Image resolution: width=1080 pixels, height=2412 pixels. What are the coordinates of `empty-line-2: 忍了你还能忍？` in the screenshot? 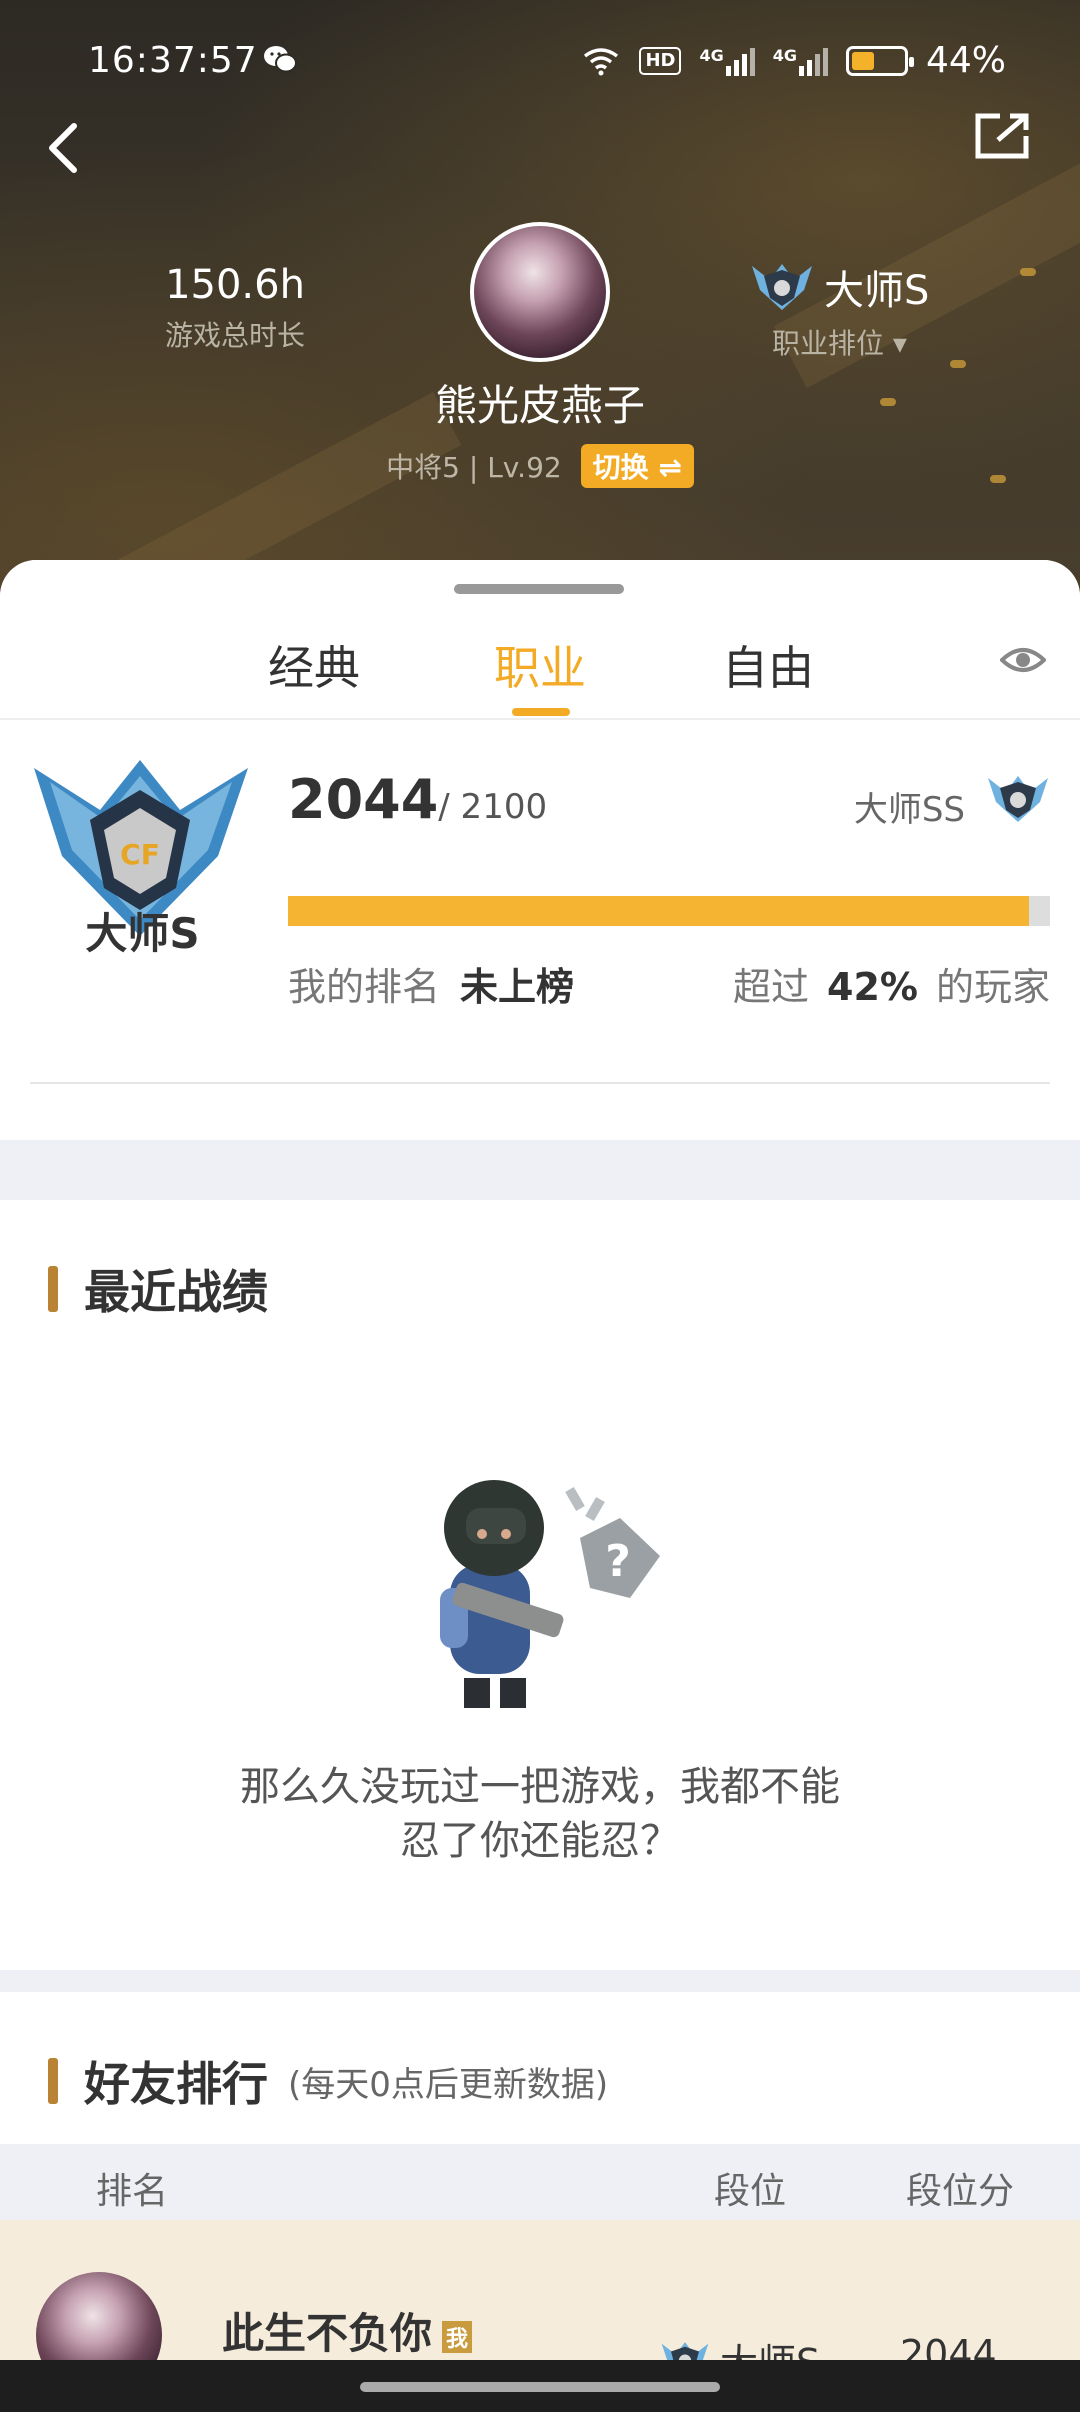 It's located at (540, 1841).